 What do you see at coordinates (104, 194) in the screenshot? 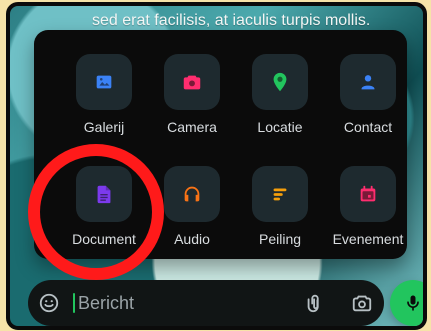
I see `document-icon` at bounding box center [104, 194].